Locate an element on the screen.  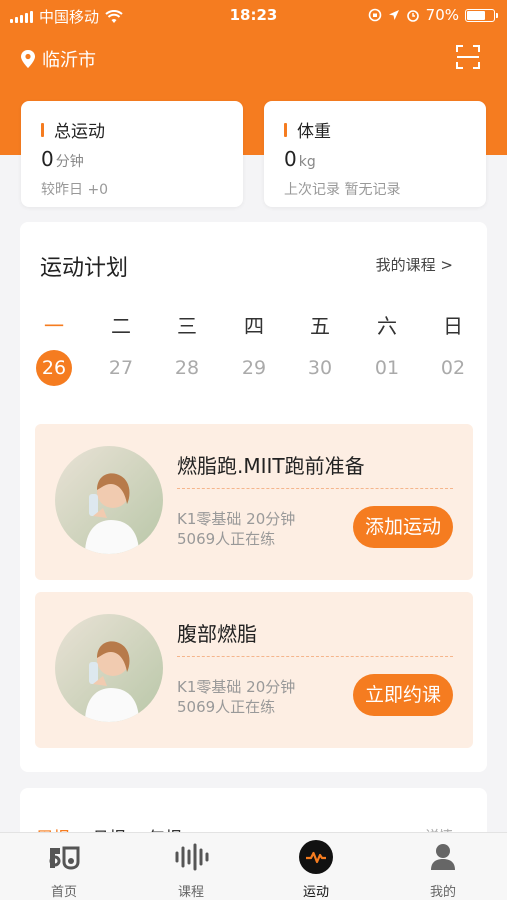
date-cell: 01 is located at coordinates (387, 368).